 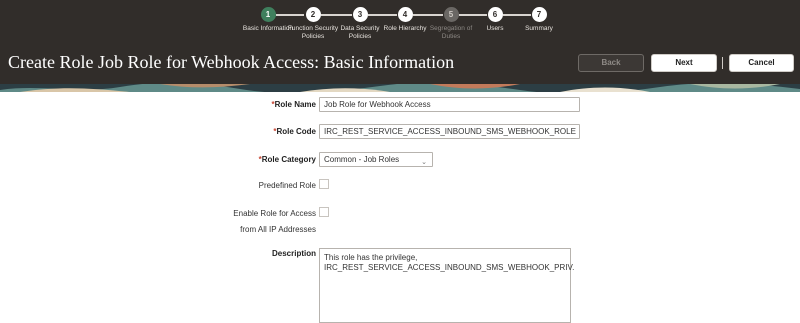 What do you see at coordinates (288, 159) in the screenshot?
I see `role-category-label-text: Role Category` at bounding box center [288, 159].